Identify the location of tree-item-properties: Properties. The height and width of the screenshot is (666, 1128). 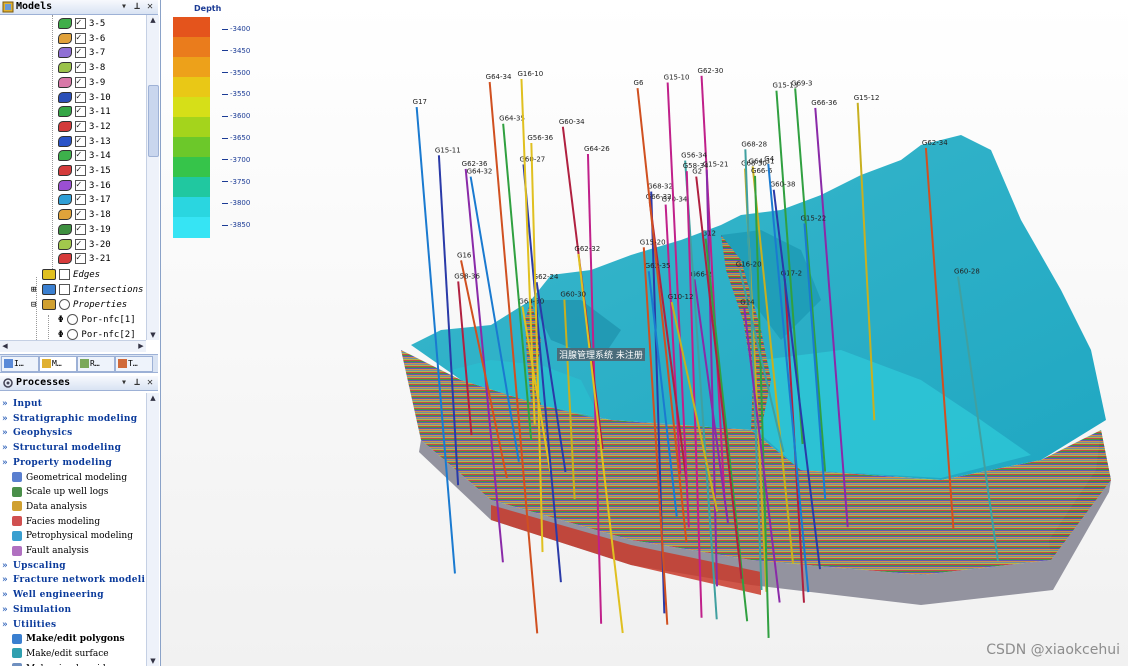
(84, 305).